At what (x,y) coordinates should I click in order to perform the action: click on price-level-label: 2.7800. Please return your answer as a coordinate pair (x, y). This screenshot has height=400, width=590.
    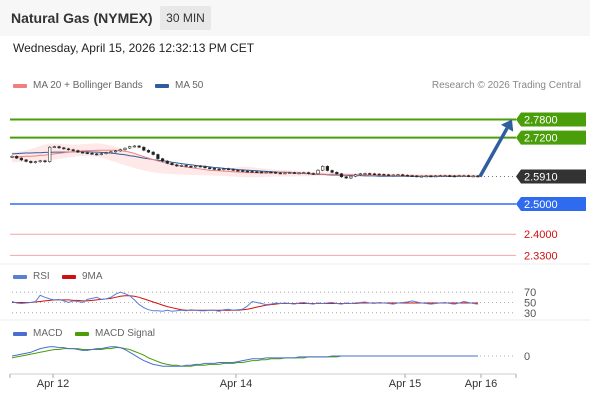
    Looking at the image, I should click on (541, 120).